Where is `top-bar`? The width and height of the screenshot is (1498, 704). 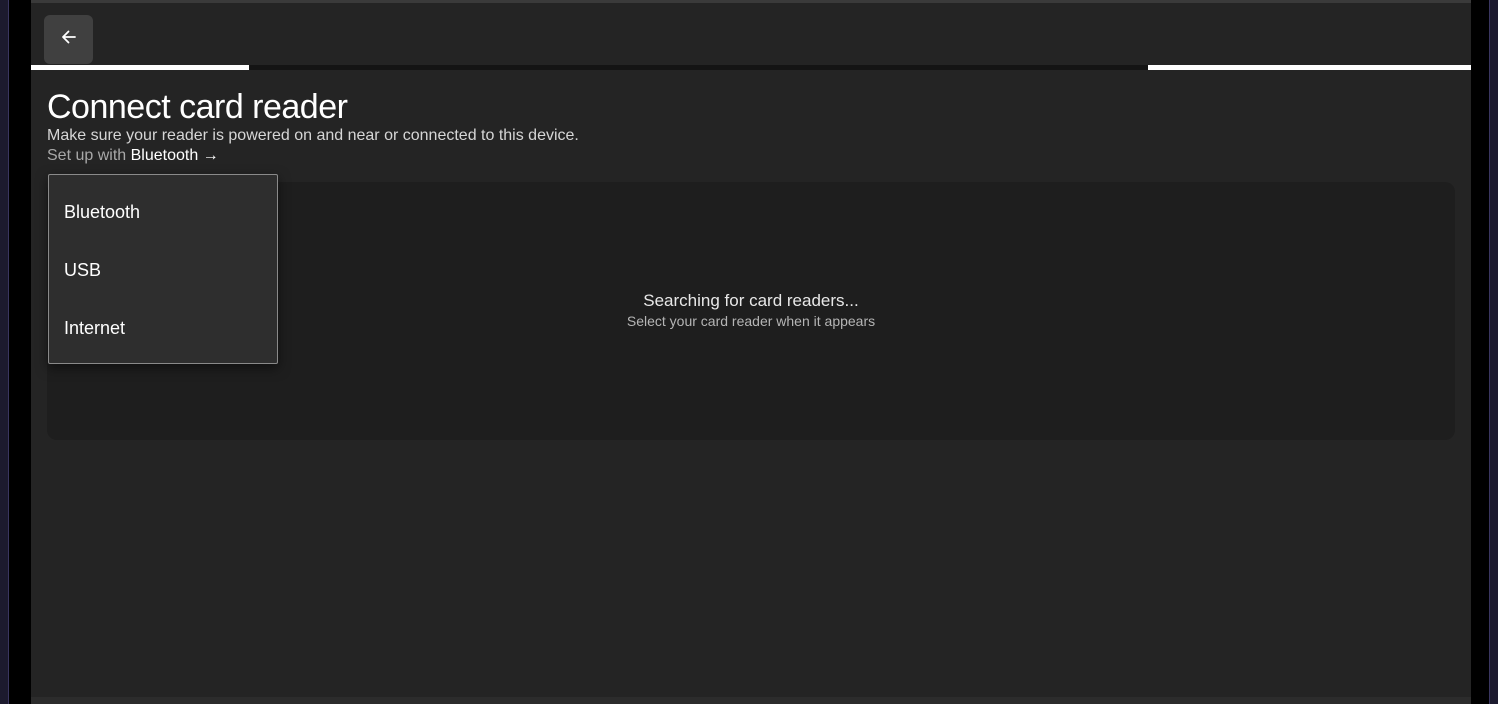 top-bar is located at coordinates (751, 33).